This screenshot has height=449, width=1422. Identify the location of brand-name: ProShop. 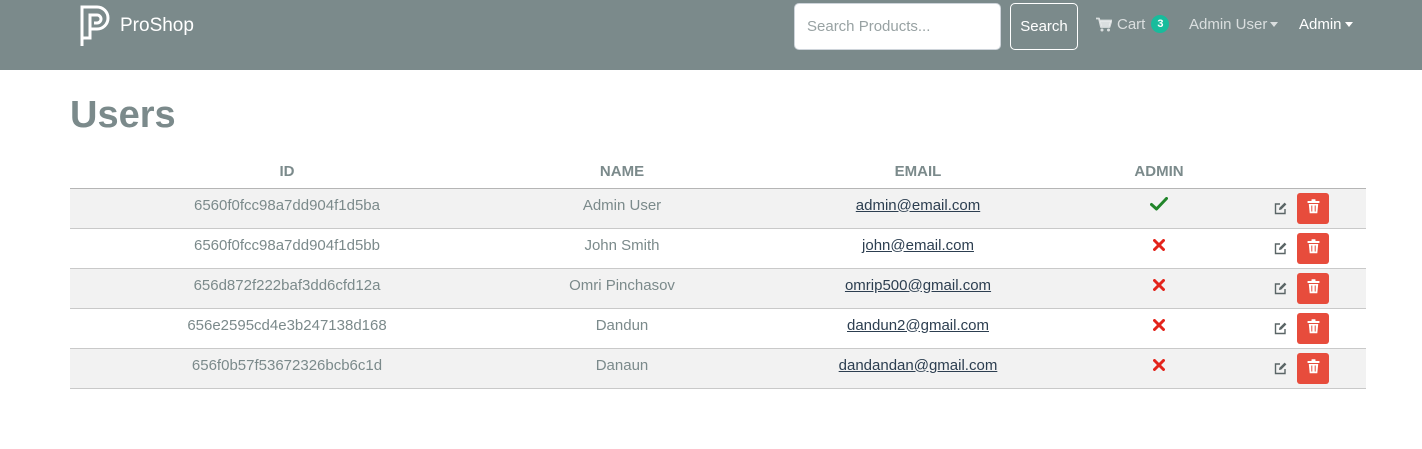
(157, 25).